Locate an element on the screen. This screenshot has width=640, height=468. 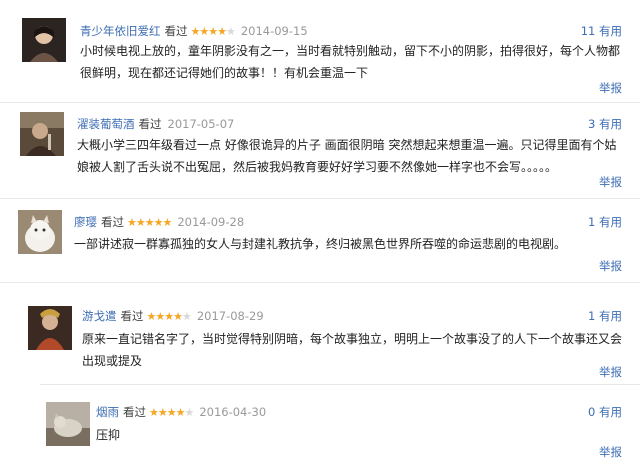
useful-count: 3 is located at coordinates (592, 124).